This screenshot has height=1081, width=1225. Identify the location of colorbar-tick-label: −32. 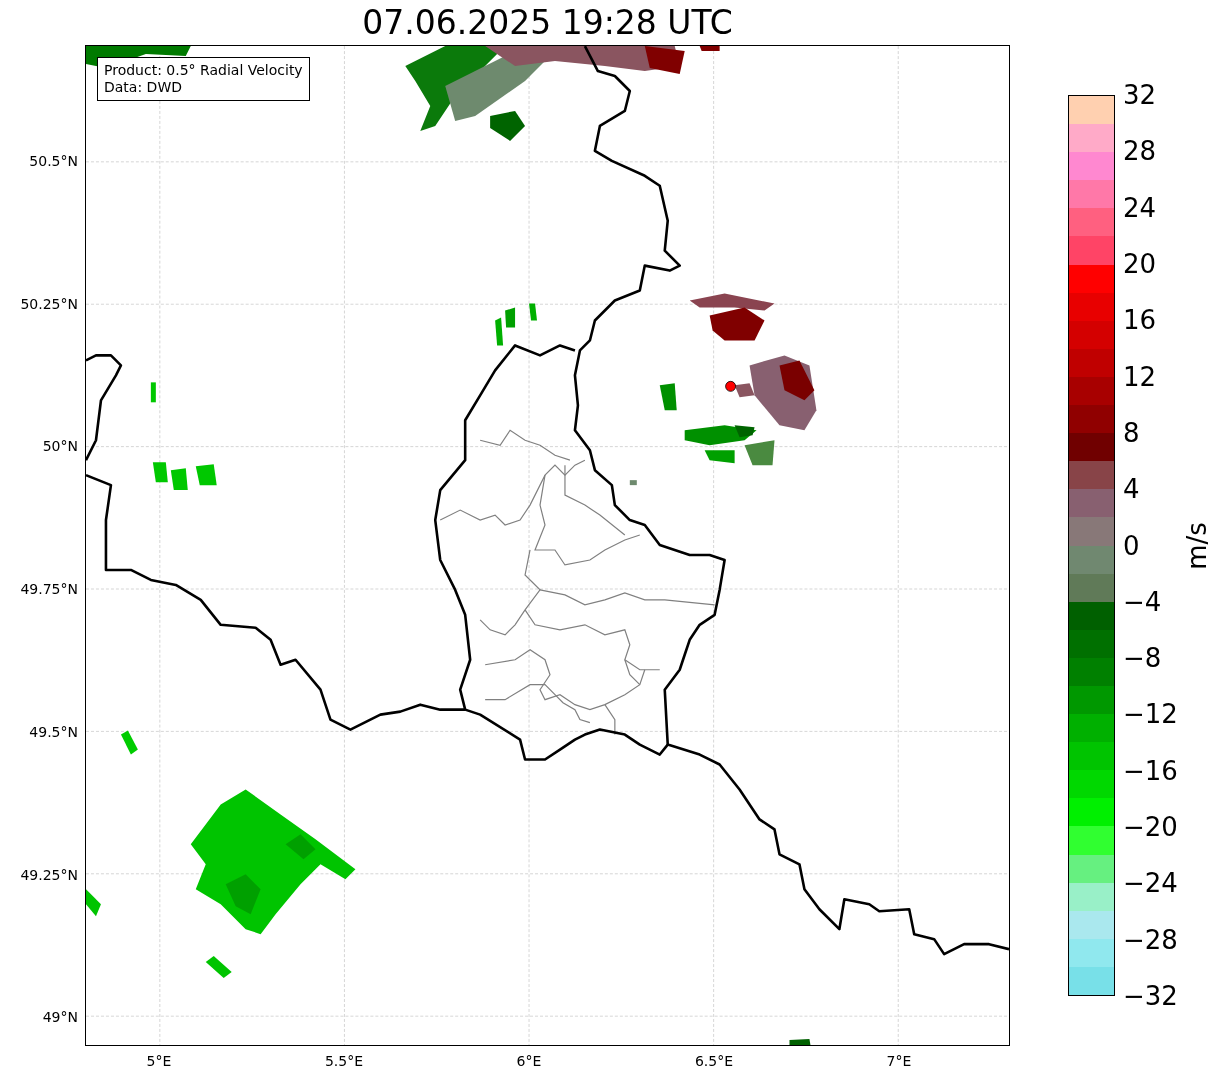
(1150, 996).